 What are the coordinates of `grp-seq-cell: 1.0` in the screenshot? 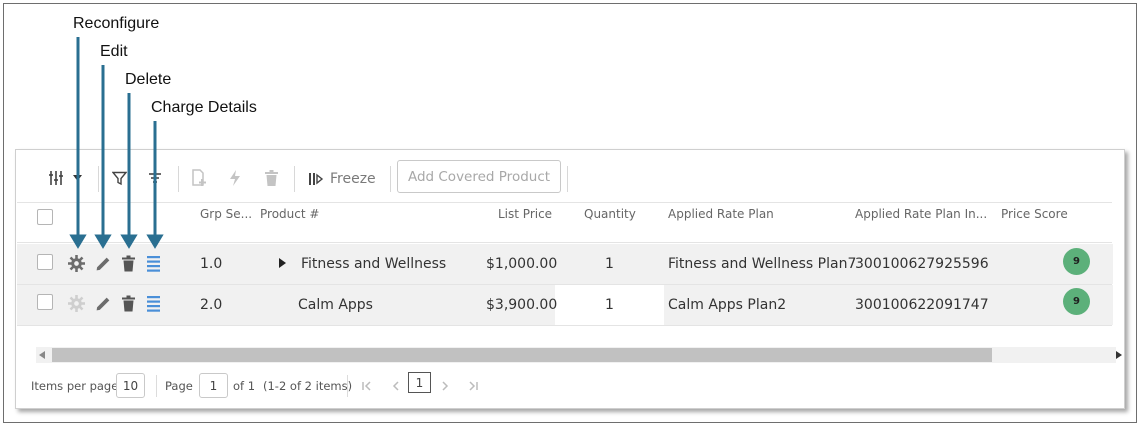 It's located at (211, 264).